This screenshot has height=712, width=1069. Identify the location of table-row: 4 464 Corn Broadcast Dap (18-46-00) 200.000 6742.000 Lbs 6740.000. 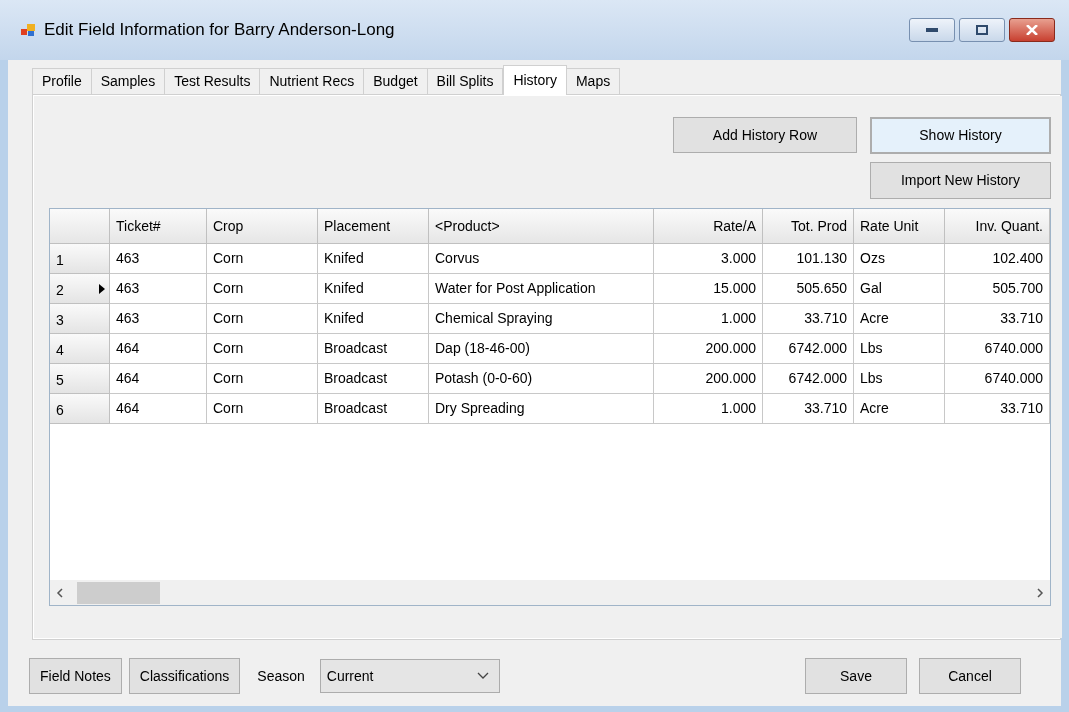
(550, 349).